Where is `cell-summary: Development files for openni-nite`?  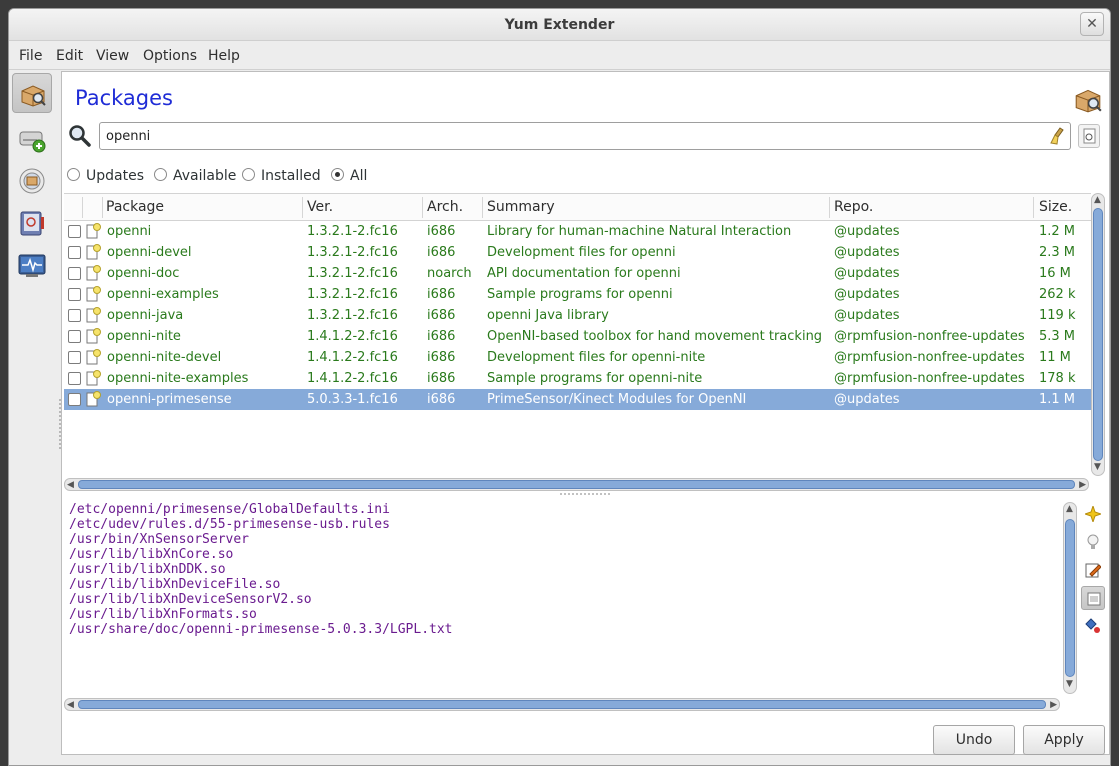 cell-summary: Development files for openni-nite is located at coordinates (596, 357).